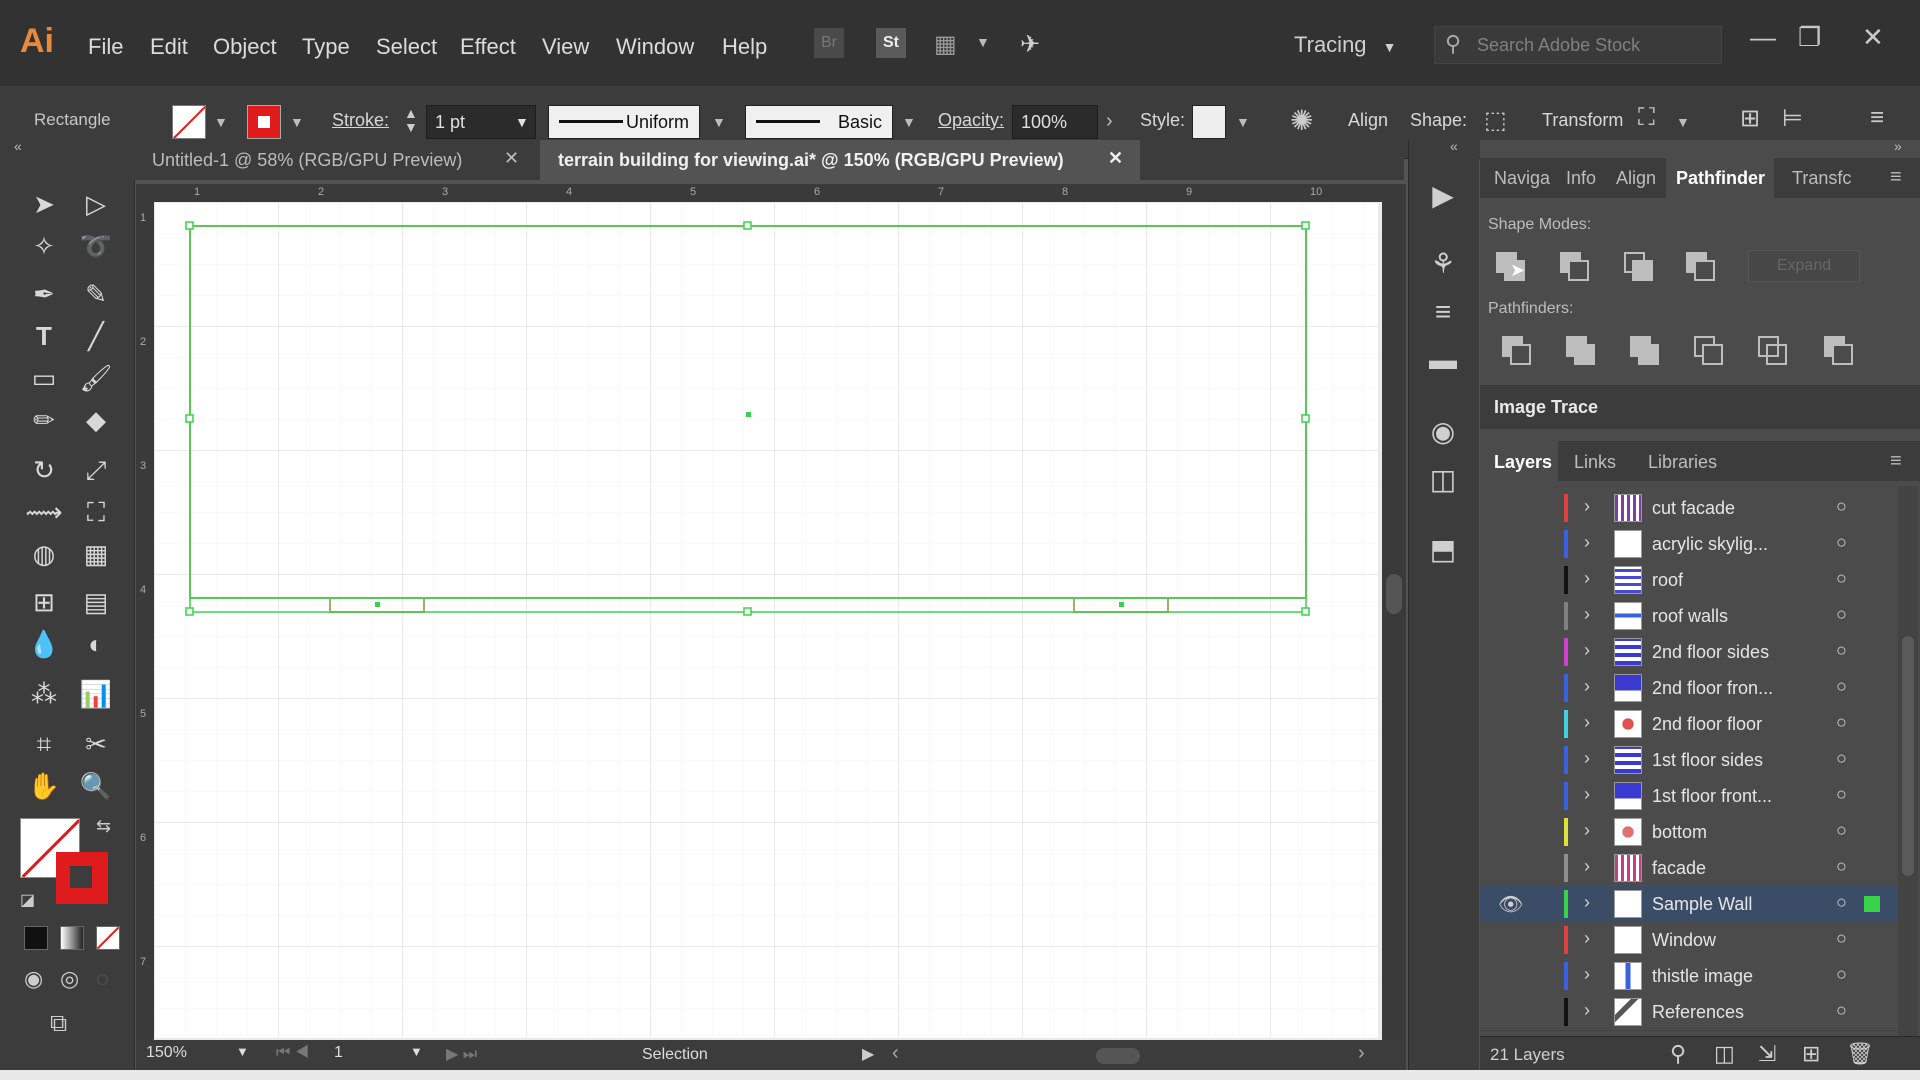 This screenshot has height=1080, width=1920. What do you see at coordinates (96, 512) in the screenshot?
I see `free-transform-tool-icon: ⛶` at bounding box center [96, 512].